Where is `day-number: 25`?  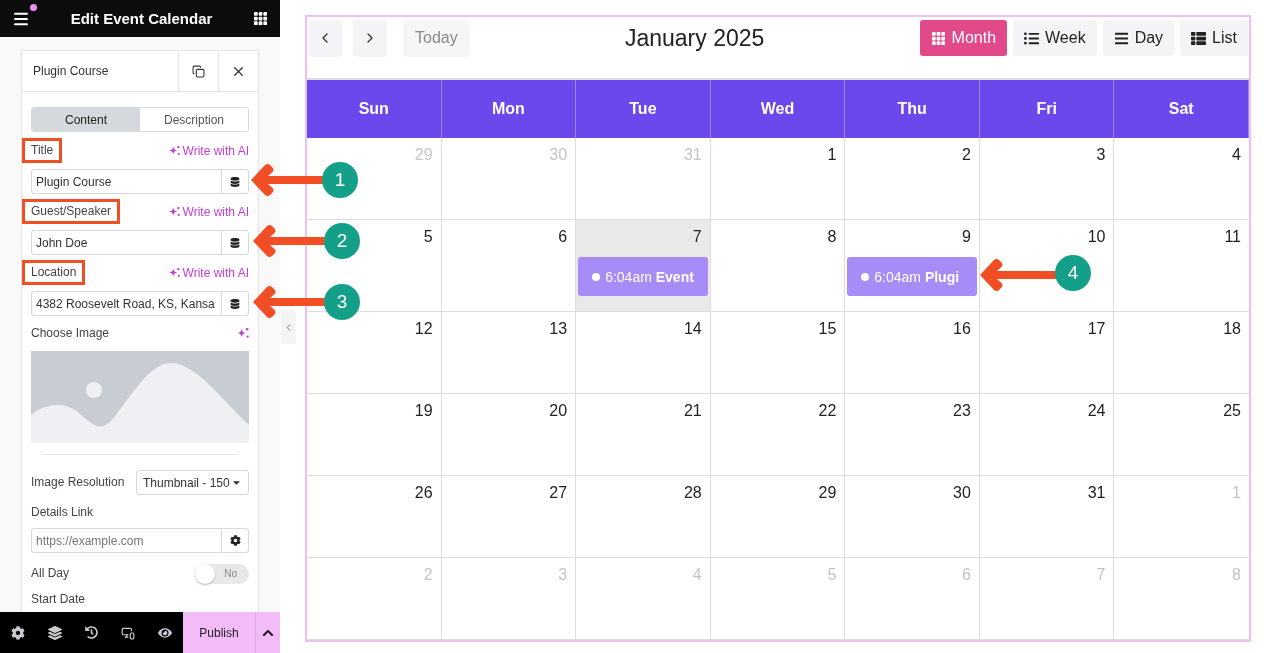
day-number: 25 is located at coordinates (1232, 411).